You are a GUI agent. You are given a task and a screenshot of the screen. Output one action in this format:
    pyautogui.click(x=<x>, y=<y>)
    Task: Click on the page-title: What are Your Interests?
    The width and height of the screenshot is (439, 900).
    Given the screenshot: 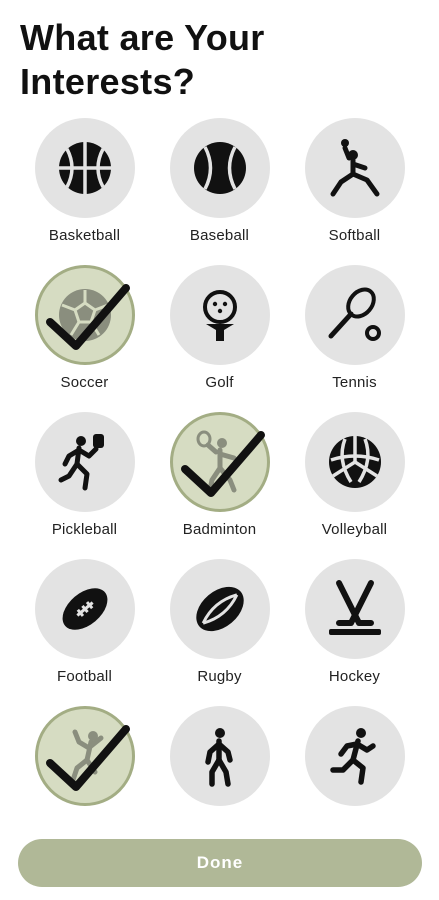 What is the action you would take?
    pyautogui.click(x=142, y=60)
    